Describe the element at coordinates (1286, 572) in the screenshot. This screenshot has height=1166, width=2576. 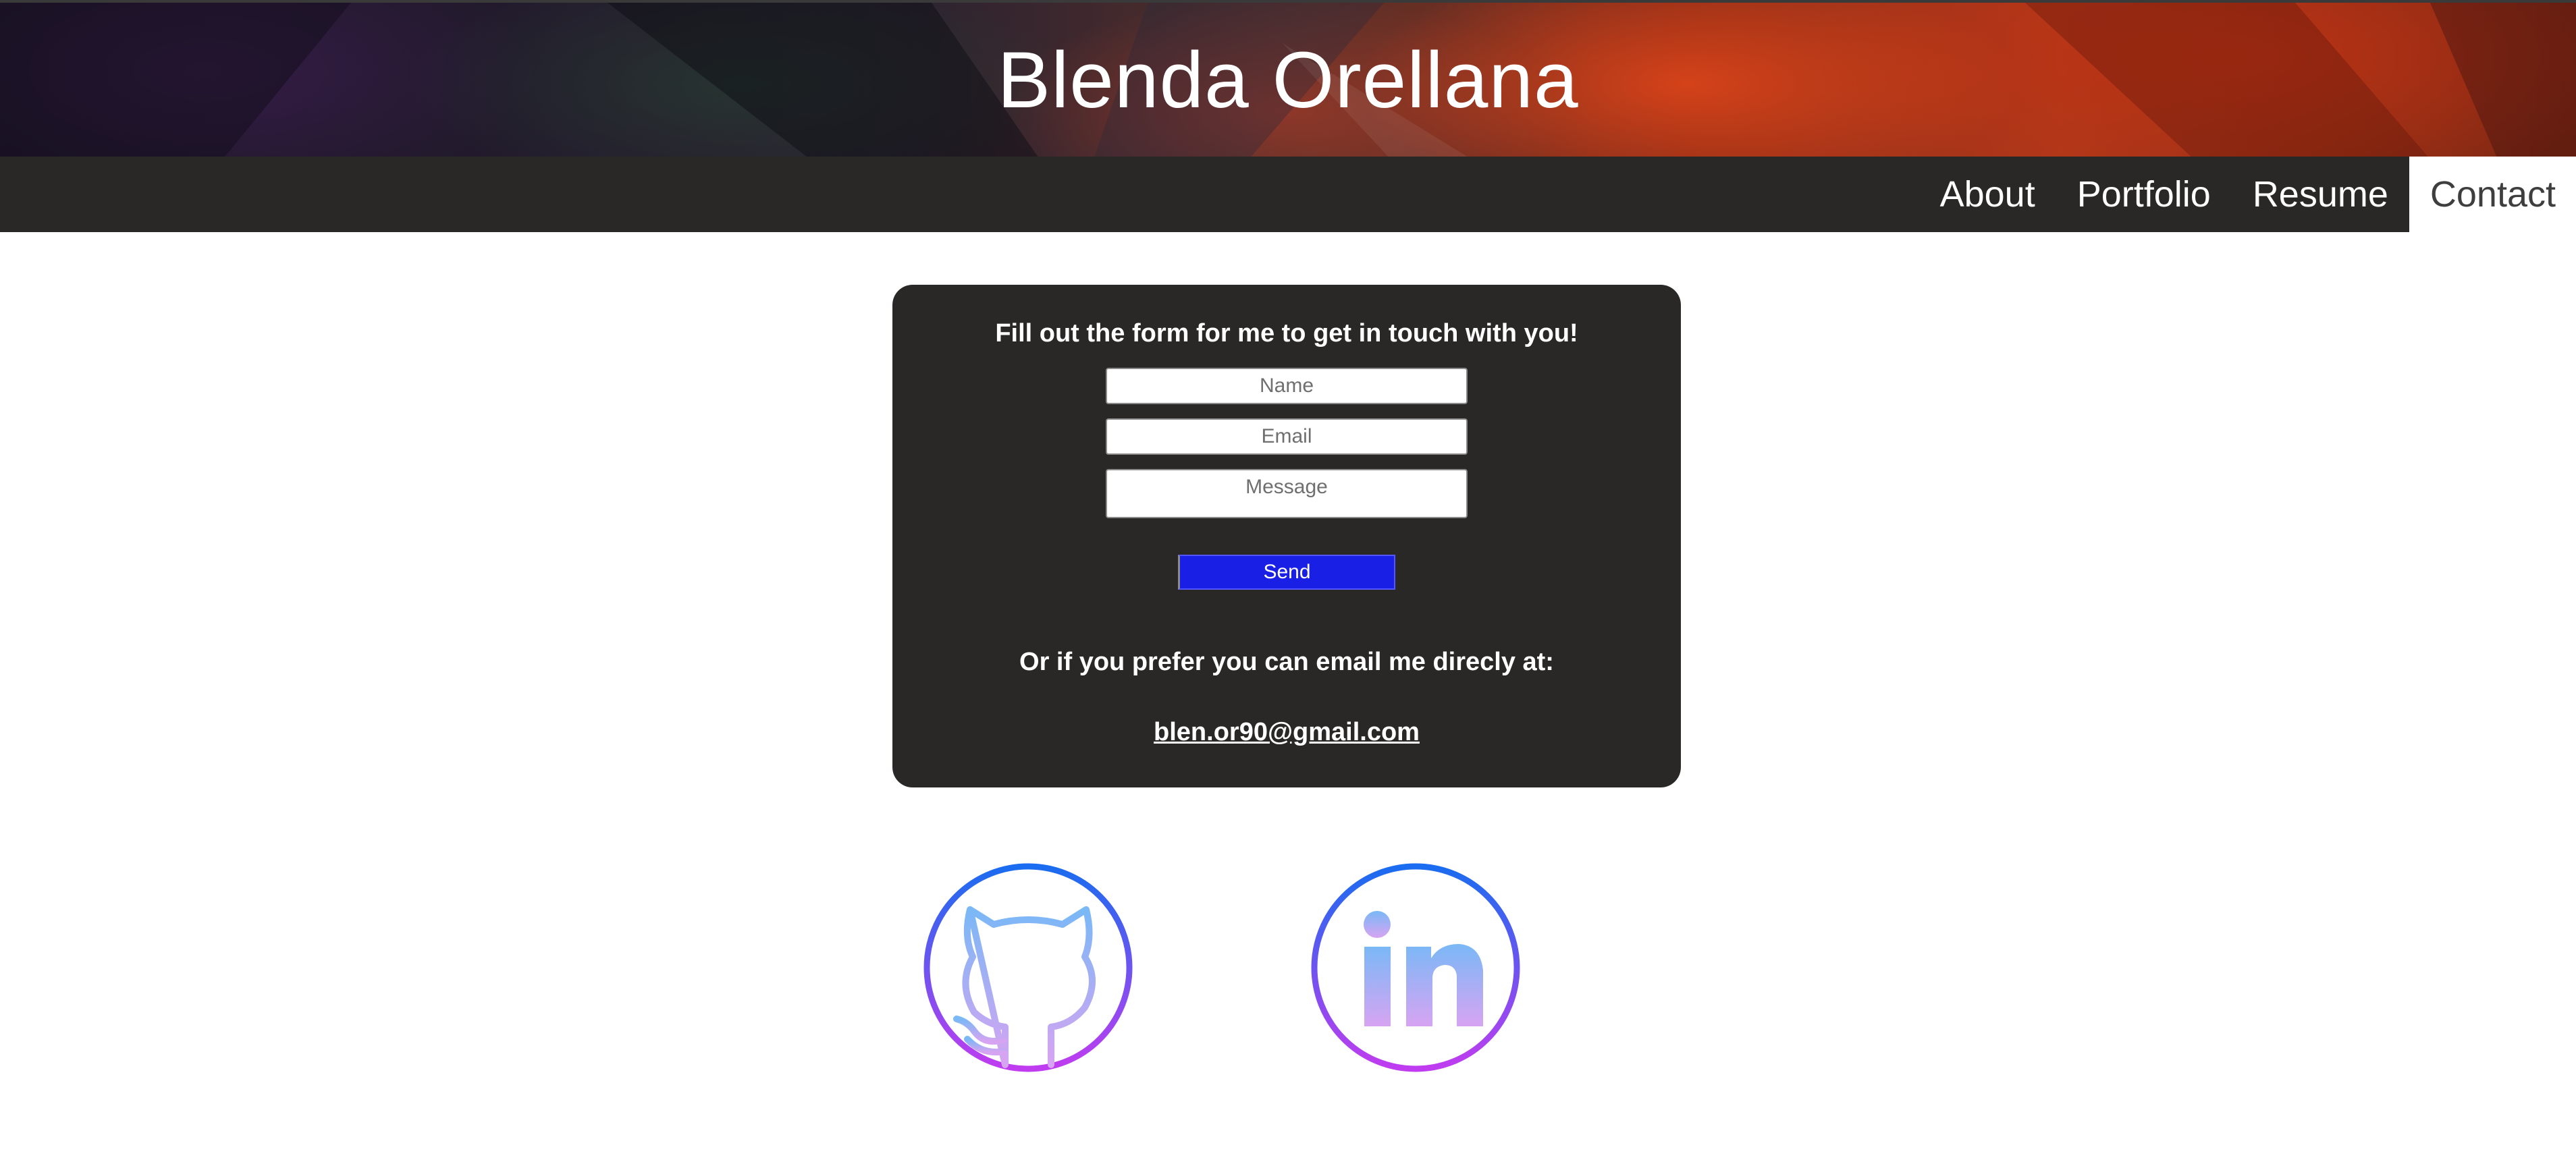
I see `send-button: Send` at that location.